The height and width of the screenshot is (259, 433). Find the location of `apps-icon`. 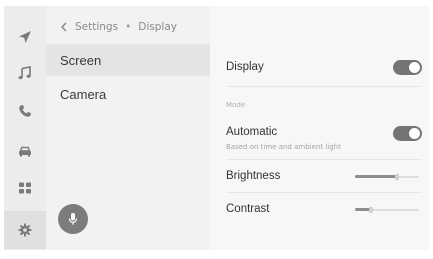

apps-icon is located at coordinates (25, 188).